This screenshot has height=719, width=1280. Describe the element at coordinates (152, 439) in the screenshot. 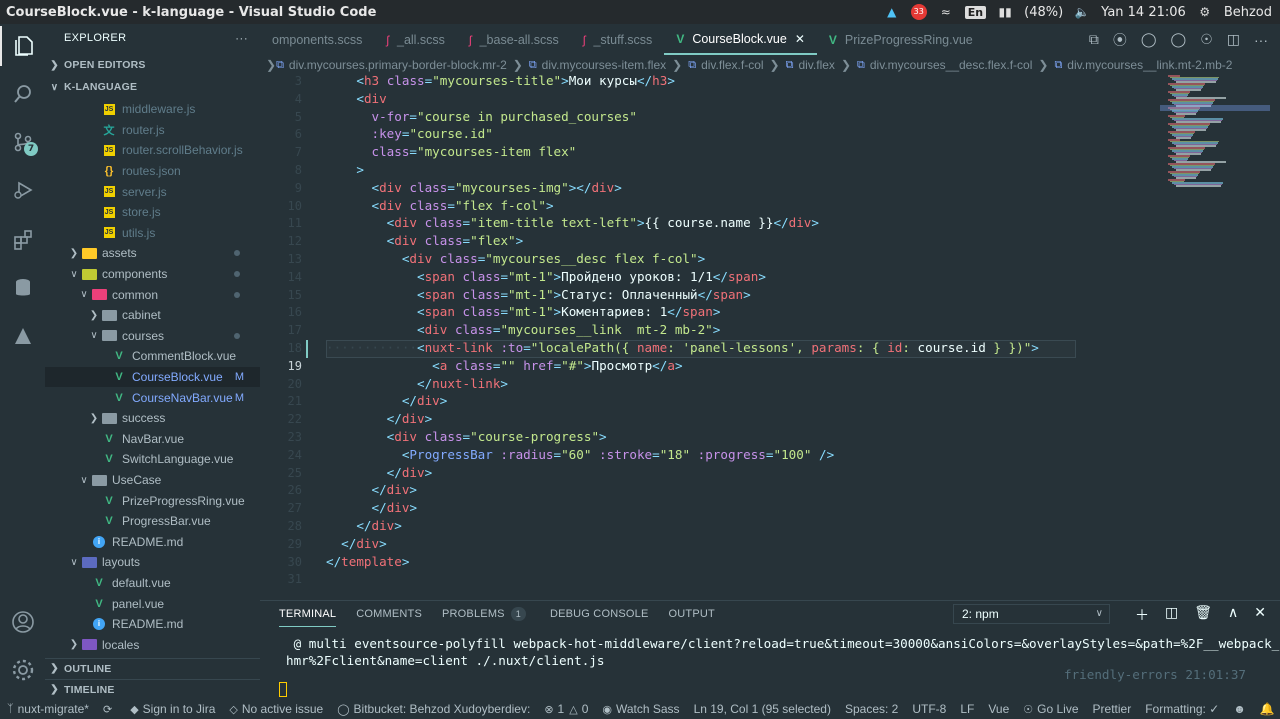

I see `tree-file: V NavBar.vue` at that location.